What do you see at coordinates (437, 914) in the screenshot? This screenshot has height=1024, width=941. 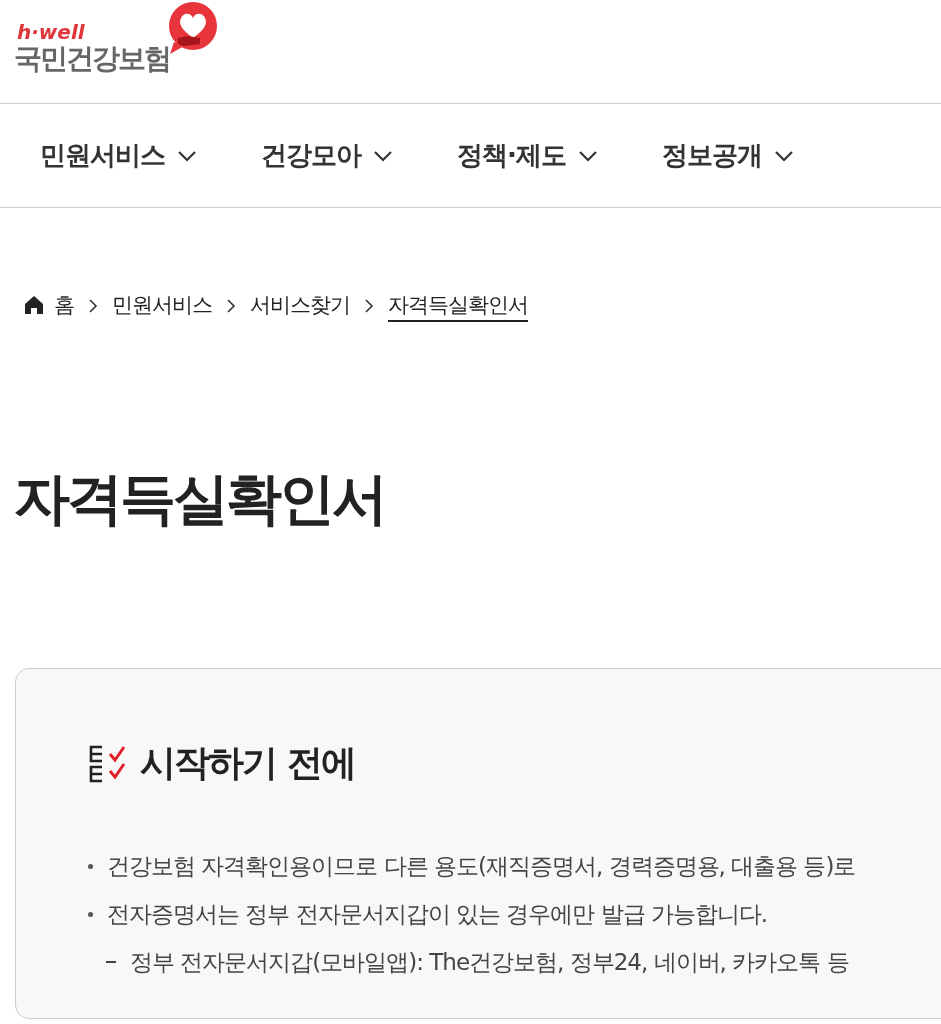 I see `notice-text: 전자증명서는 정부 전자문서지갑이 있는 경우에만 발급 가능합니다.` at bounding box center [437, 914].